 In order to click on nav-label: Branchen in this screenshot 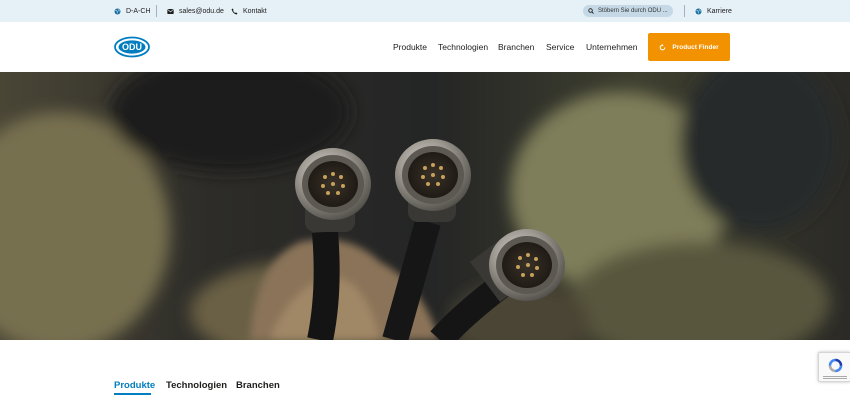, I will do `click(516, 47)`.